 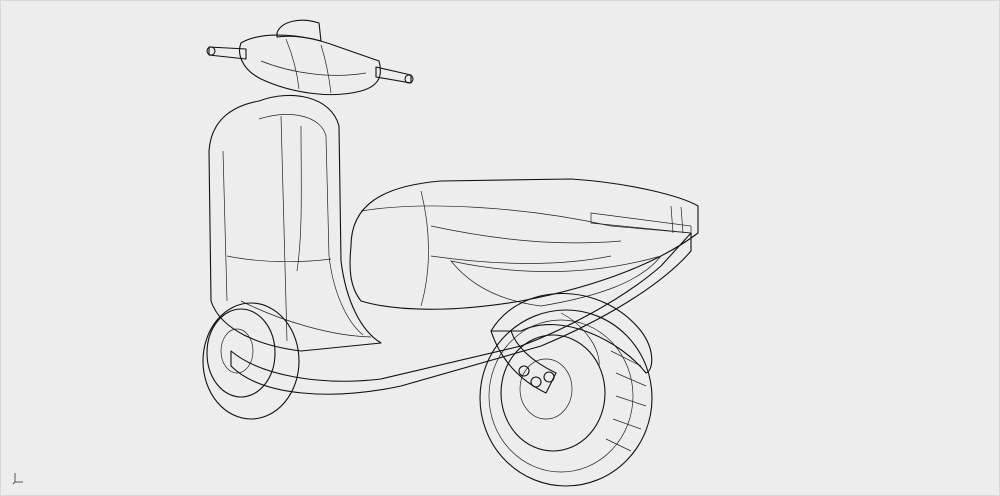 What do you see at coordinates (251, 361) in the screenshot?
I see `front-wheel` at bounding box center [251, 361].